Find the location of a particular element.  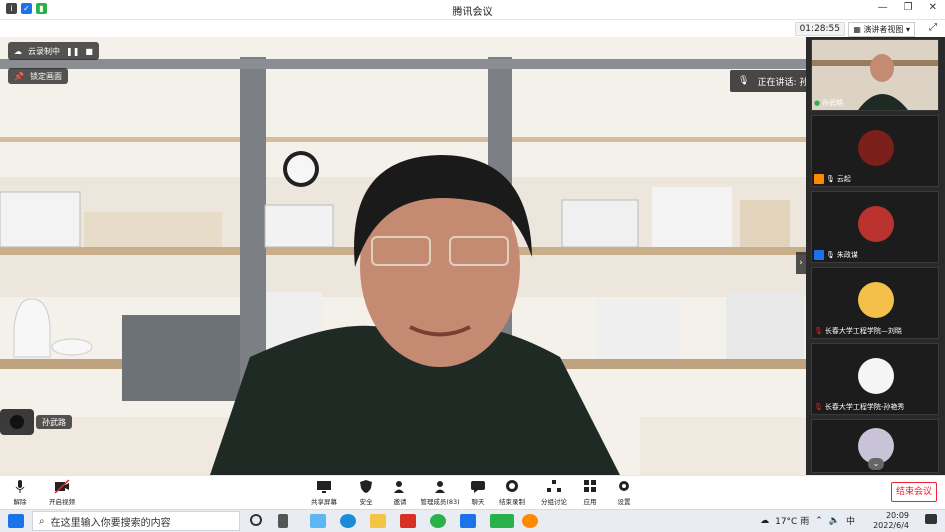

pin-view-button: 📌 锁定画面 is located at coordinates (38, 76).